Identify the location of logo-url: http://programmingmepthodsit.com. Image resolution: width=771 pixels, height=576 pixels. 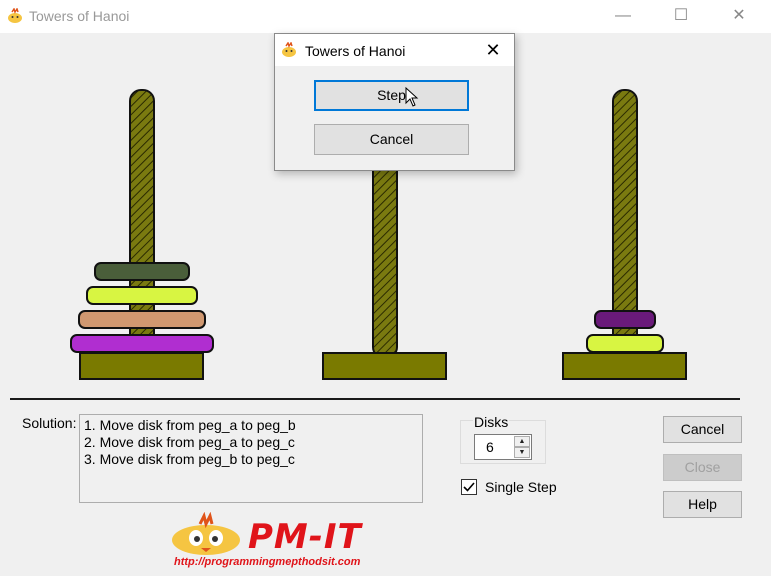
(267, 562).